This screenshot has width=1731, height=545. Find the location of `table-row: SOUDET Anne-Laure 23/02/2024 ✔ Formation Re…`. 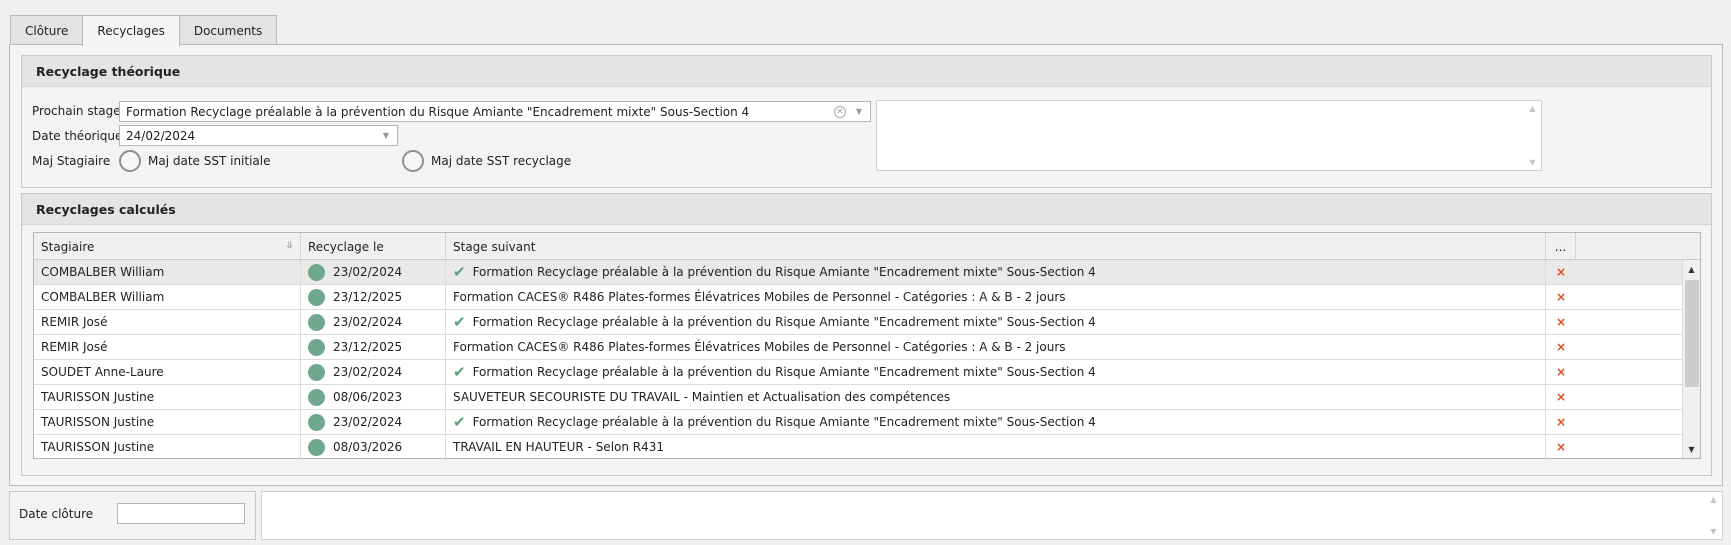

table-row: SOUDET Anne-Laure 23/02/2024 ✔ Formation Re… is located at coordinates (858, 372).